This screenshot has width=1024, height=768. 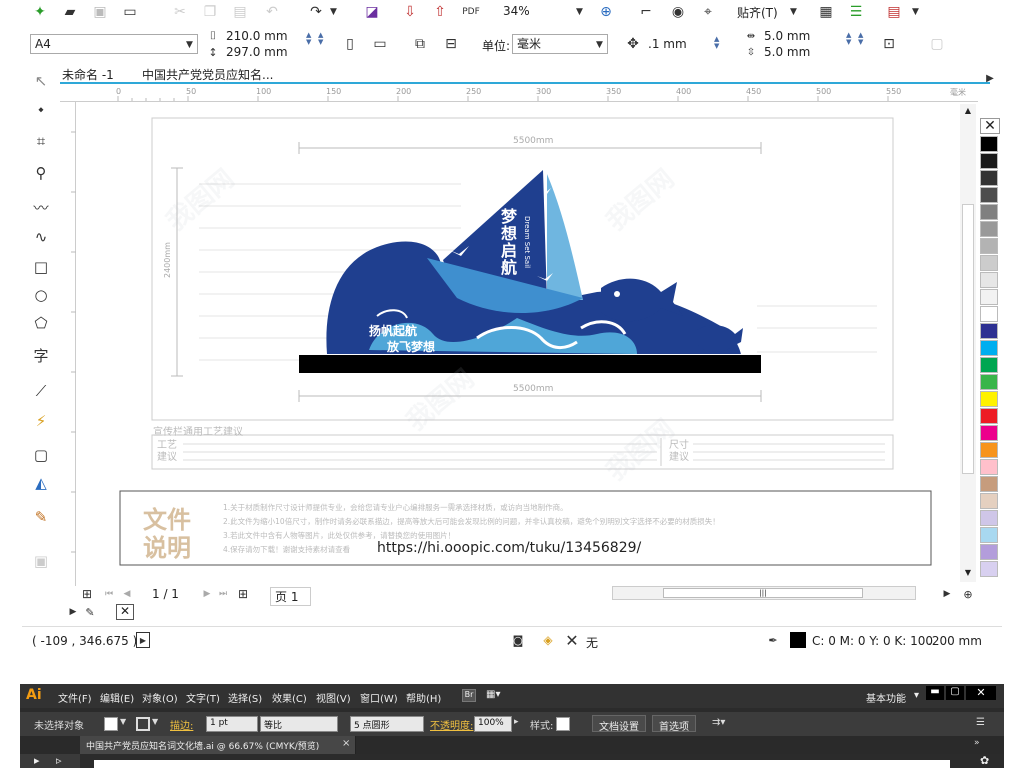 What do you see at coordinates (667, 44) in the screenshot?
I see `nudge-distance-field: .1 mm` at bounding box center [667, 44].